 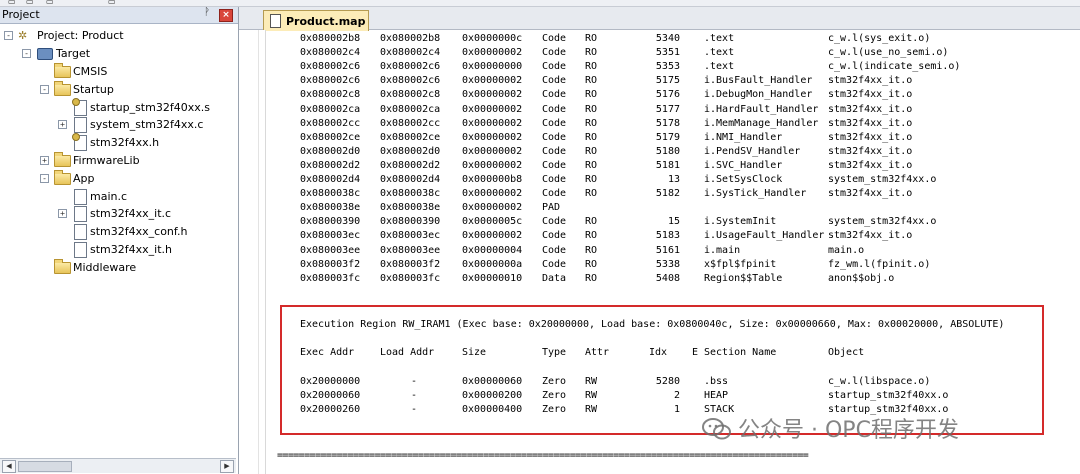 What do you see at coordinates (330, 109) in the screenshot?
I see `map-cell: 0x080002ca` at bounding box center [330, 109].